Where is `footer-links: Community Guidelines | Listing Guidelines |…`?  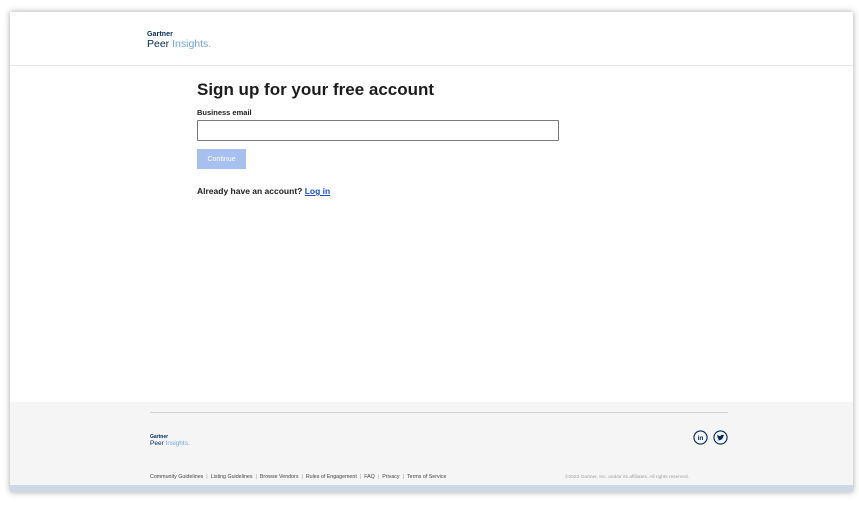
footer-links: Community Guidelines | Listing Guidelines |… is located at coordinates (298, 477).